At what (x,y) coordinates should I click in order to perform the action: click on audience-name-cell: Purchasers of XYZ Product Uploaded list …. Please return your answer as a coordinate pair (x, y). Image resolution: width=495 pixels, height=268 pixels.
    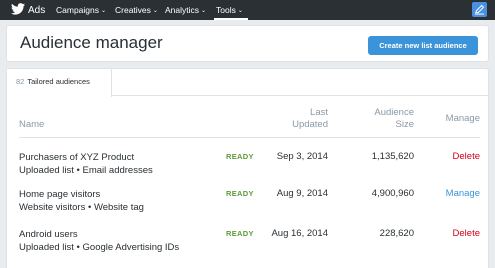
    Looking at the image, I should click on (86, 164).